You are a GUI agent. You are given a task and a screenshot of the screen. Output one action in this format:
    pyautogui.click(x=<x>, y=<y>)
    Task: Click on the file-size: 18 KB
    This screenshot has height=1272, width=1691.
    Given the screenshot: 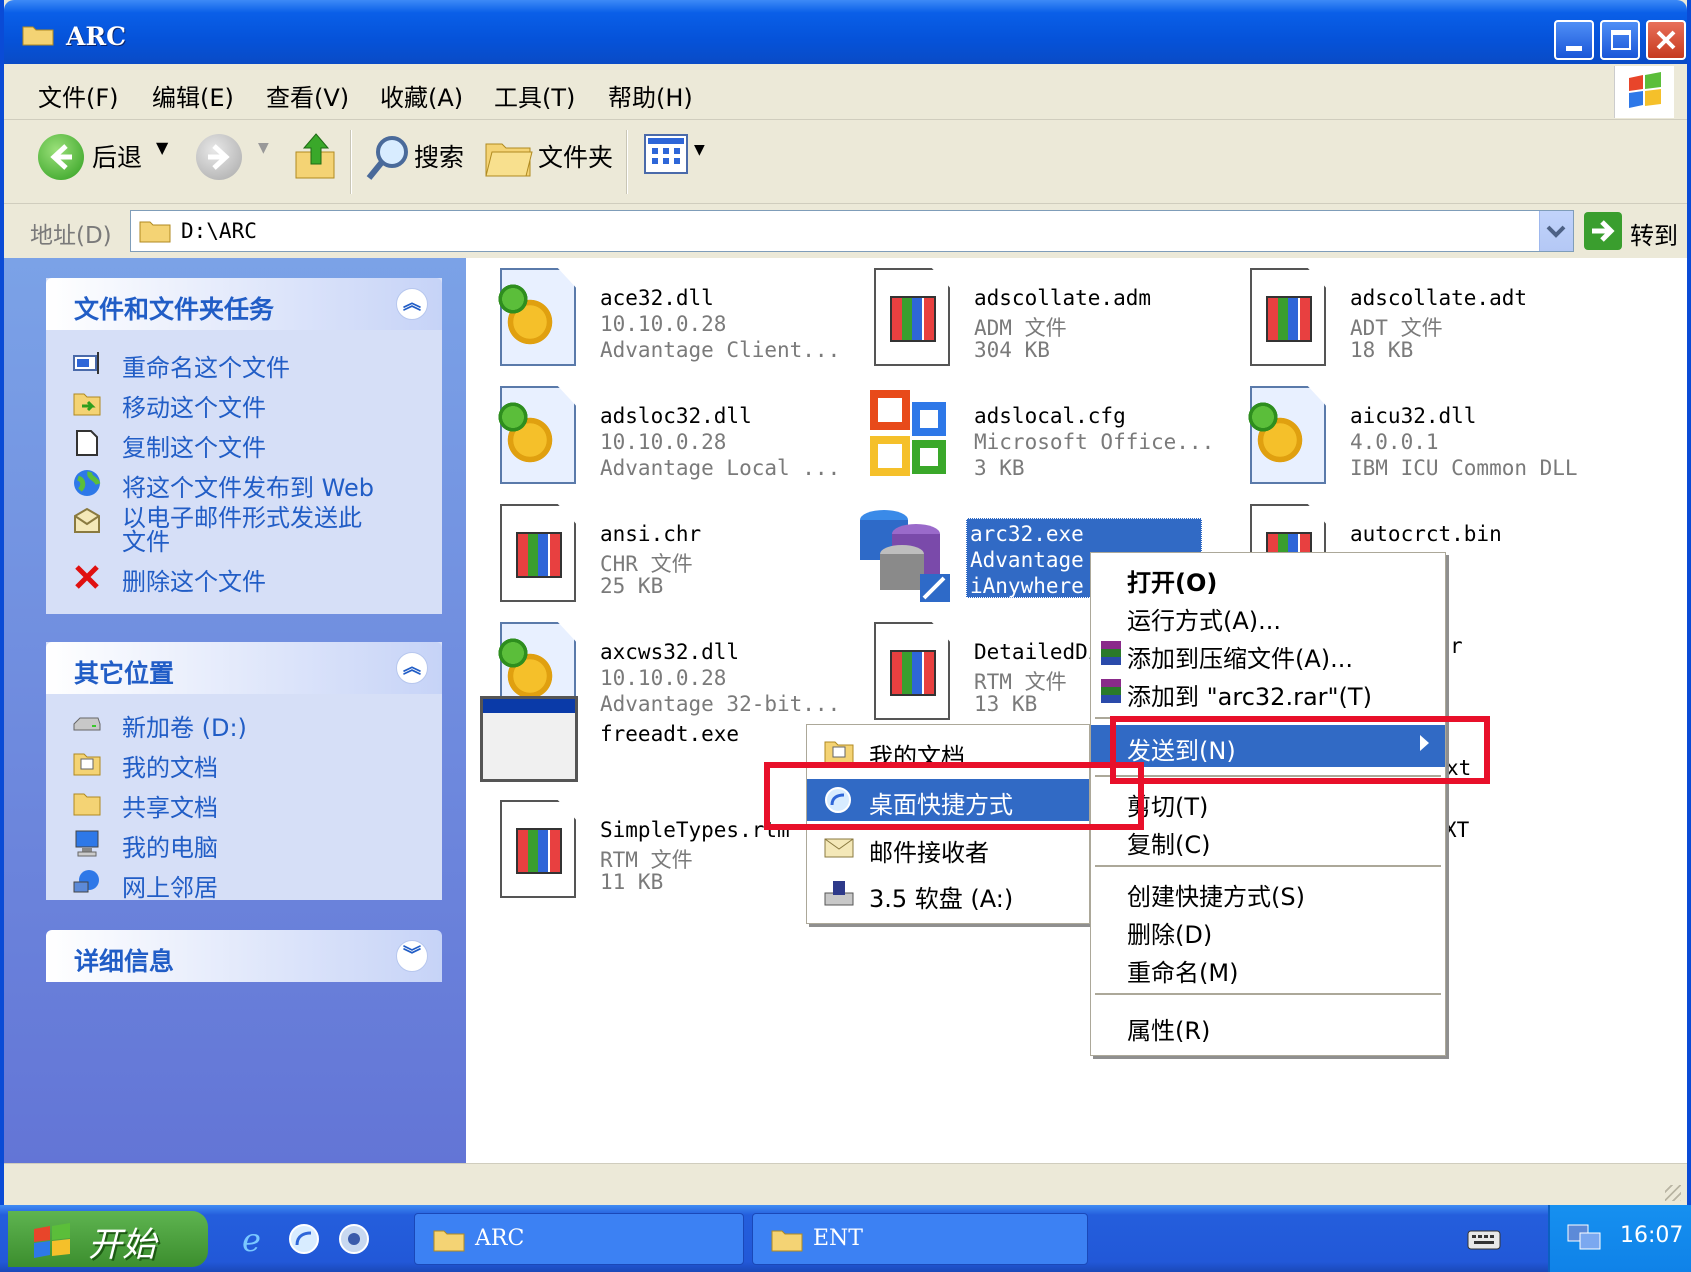 What is the action you would take?
    pyautogui.click(x=1382, y=350)
    